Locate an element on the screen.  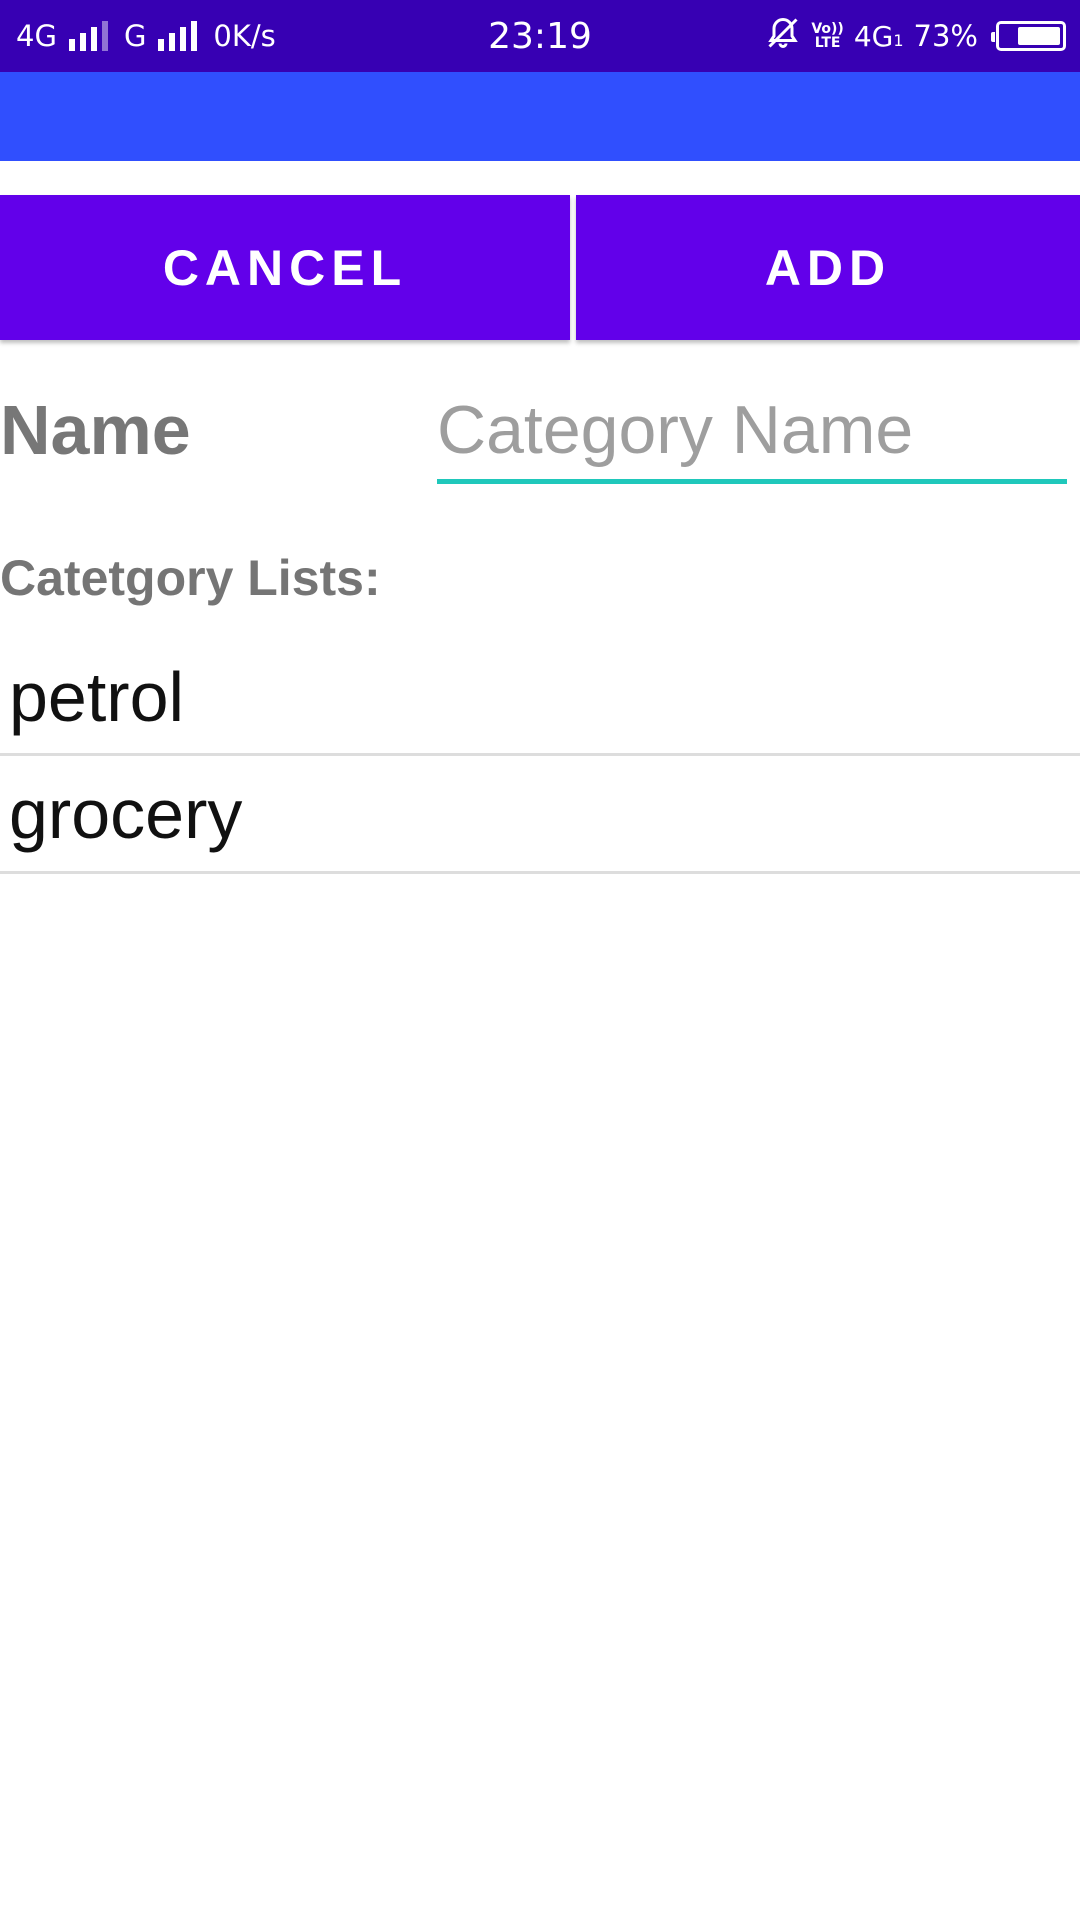
category-lists-title: Catetgory Lists: is located at coordinates (190, 578).